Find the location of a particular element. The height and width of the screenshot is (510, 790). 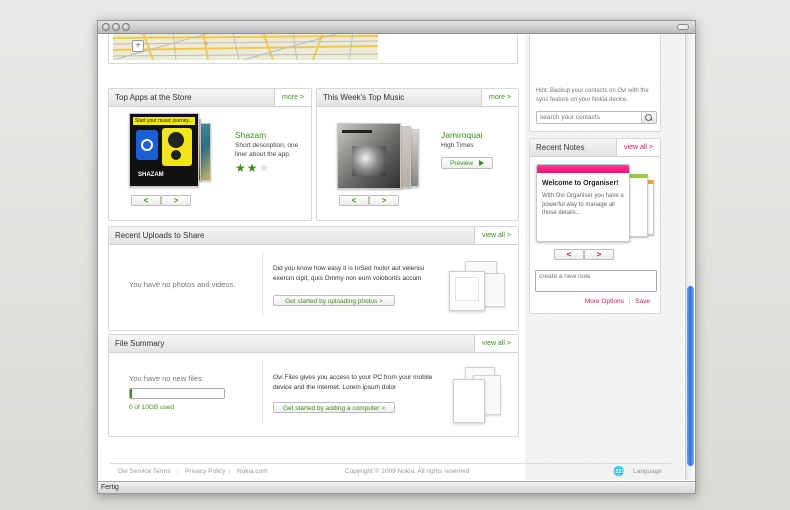

note-next-button: > is located at coordinates (599, 254).